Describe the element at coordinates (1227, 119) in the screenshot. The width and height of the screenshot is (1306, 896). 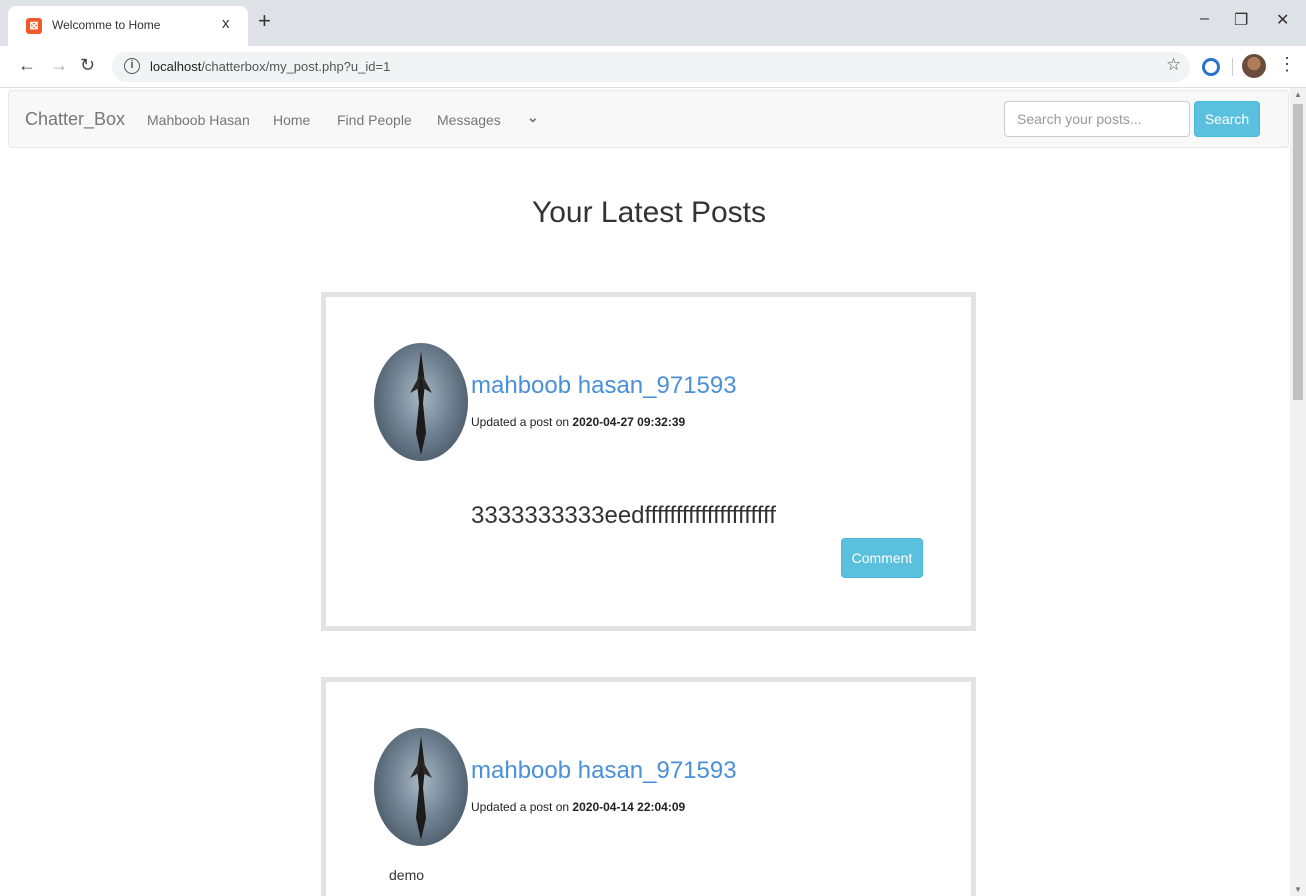
I see `search-button: Search` at that location.